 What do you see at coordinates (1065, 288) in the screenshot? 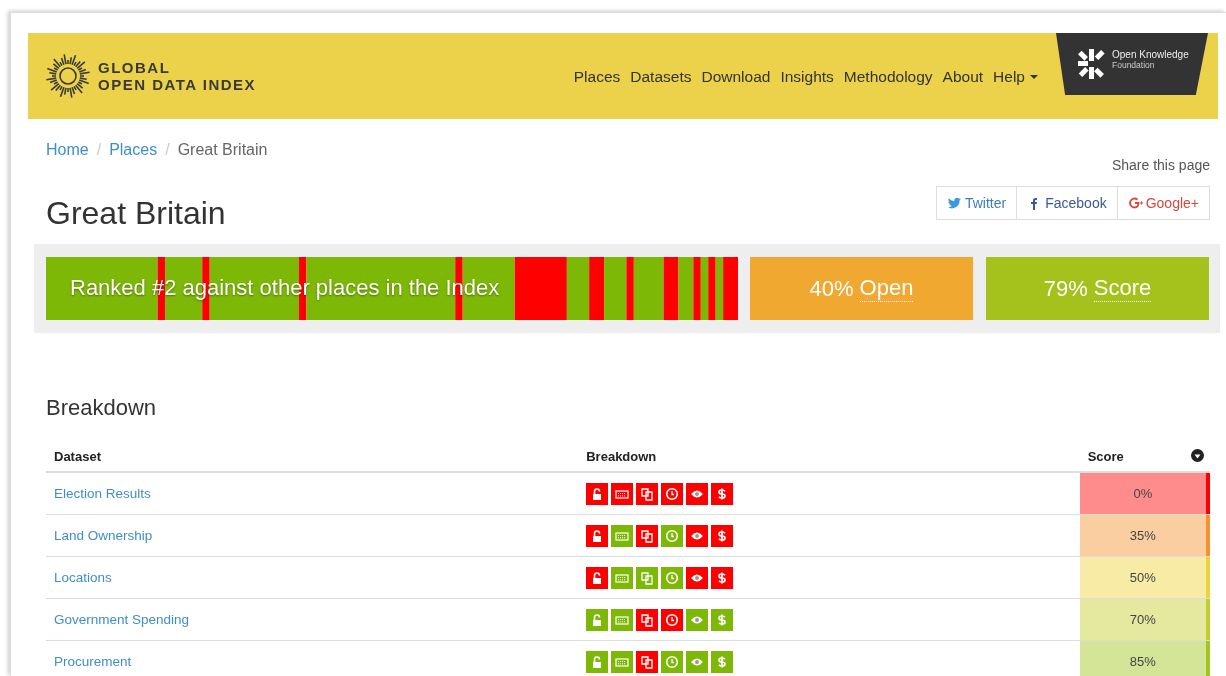
I see `stat-value: 79%` at bounding box center [1065, 288].